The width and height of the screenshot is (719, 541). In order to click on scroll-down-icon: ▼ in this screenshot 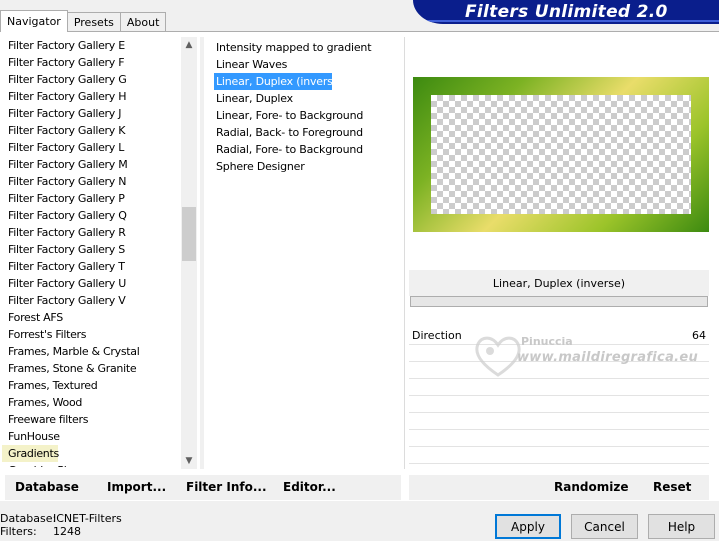, I will do `click(189, 461)`.